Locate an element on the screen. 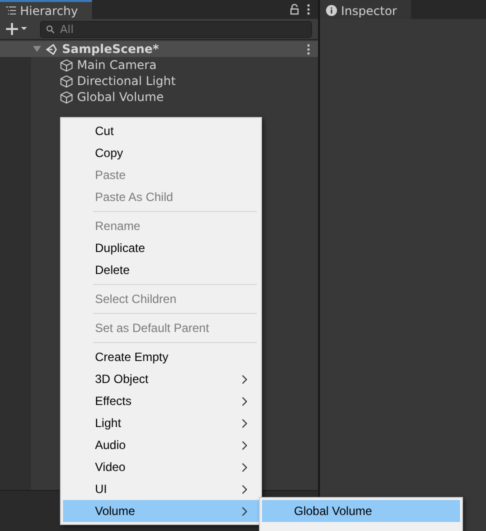 This screenshot has height=531, width=486. list-icon is located at coordinates (11, 10).